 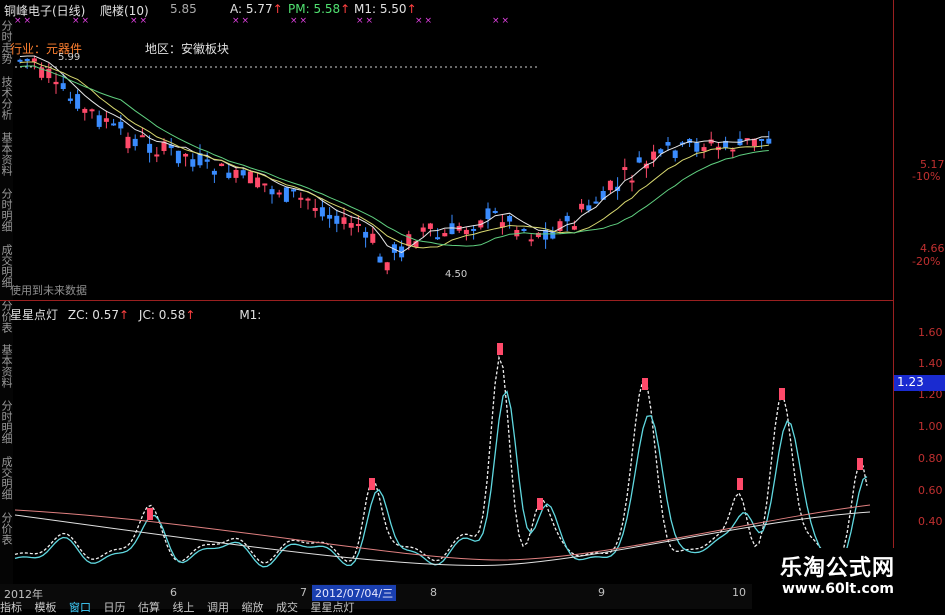 I want to click on watermark-url: www.60lt.com, so click(x=838, y=589).